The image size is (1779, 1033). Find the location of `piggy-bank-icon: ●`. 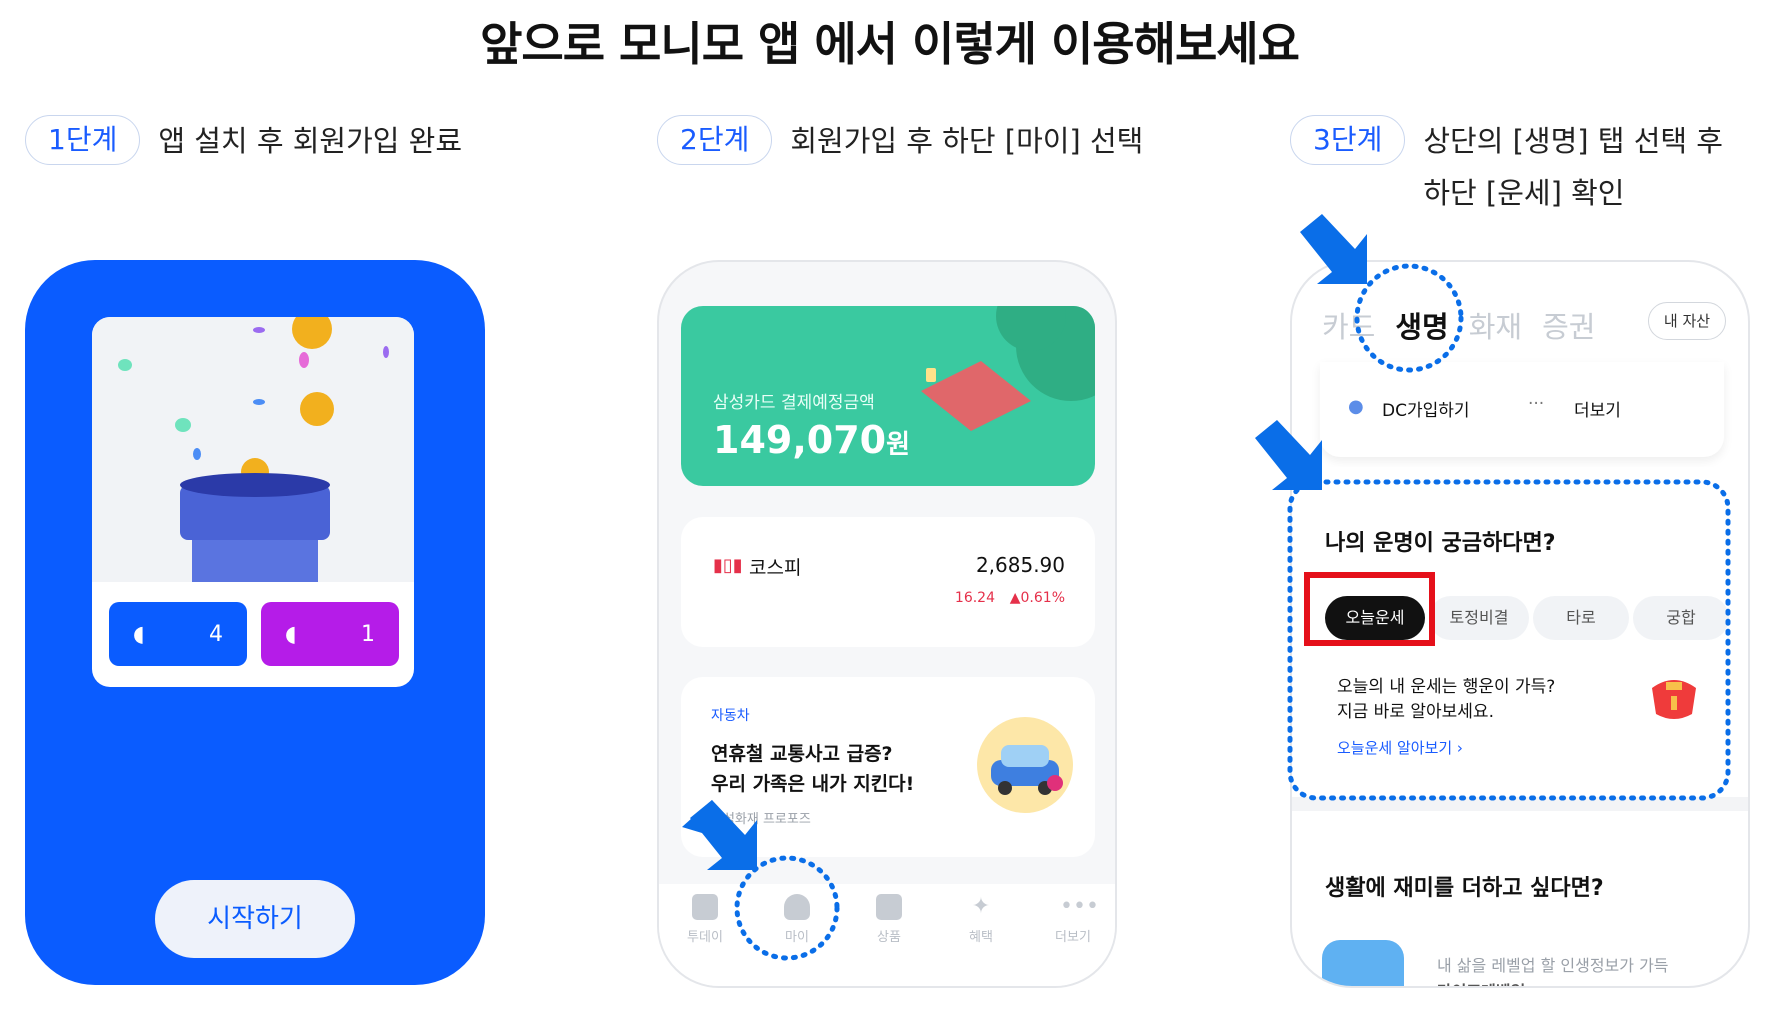

piggy-bank-icon: ● is located at coordinates (1356, 406).